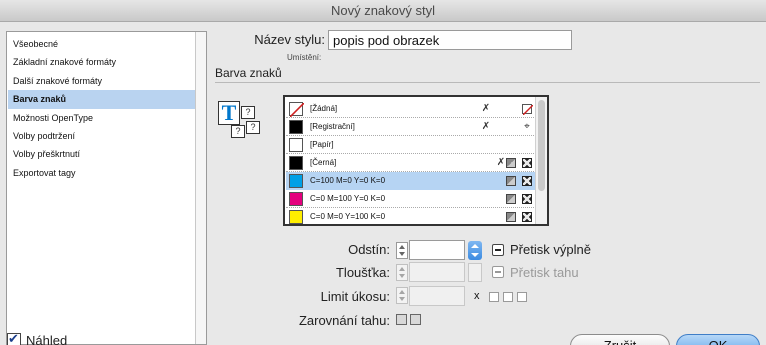 This screenshot has width=766, height=345. I want to click on swatch-label: [Žádná], so click(324, 108).